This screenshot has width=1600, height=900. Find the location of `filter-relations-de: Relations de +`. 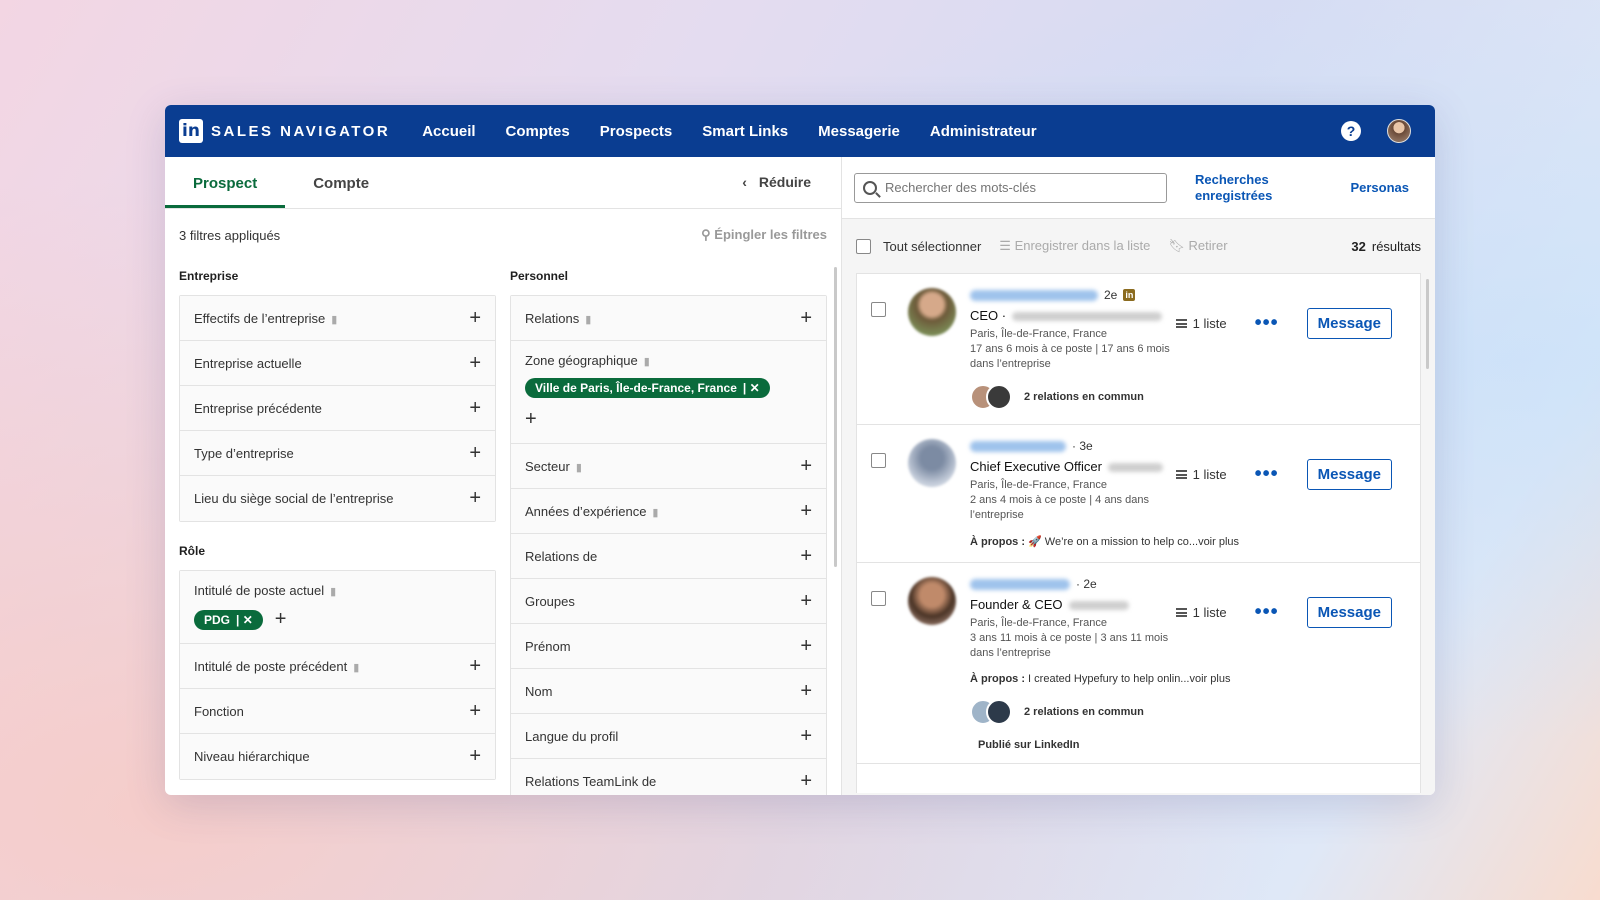

filter-relations-de: Relations de + is located at coordinates (668, 556).